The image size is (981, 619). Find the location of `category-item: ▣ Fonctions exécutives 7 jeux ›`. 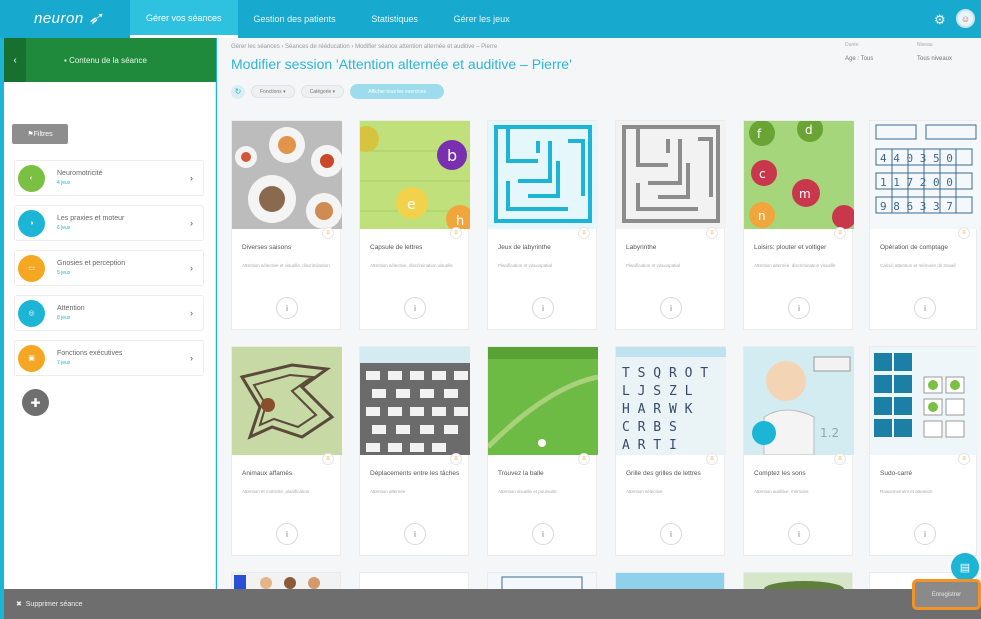

category-item: ▣ Fonctions exécutives 7 jeux › is located at coordinates (109, 358).